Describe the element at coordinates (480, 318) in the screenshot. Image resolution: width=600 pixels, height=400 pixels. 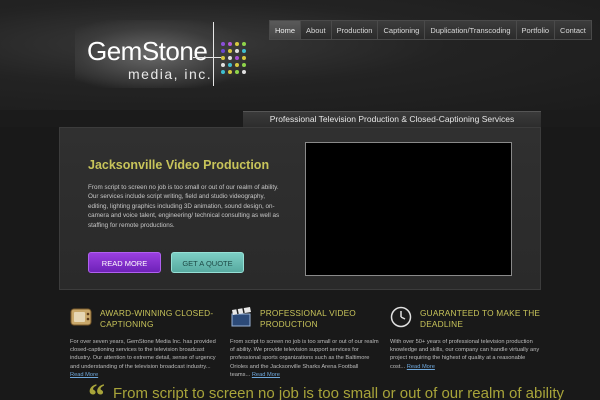
I see `feature-title: GUARANTEED TO MAKE THE DEADLINE` at that location.